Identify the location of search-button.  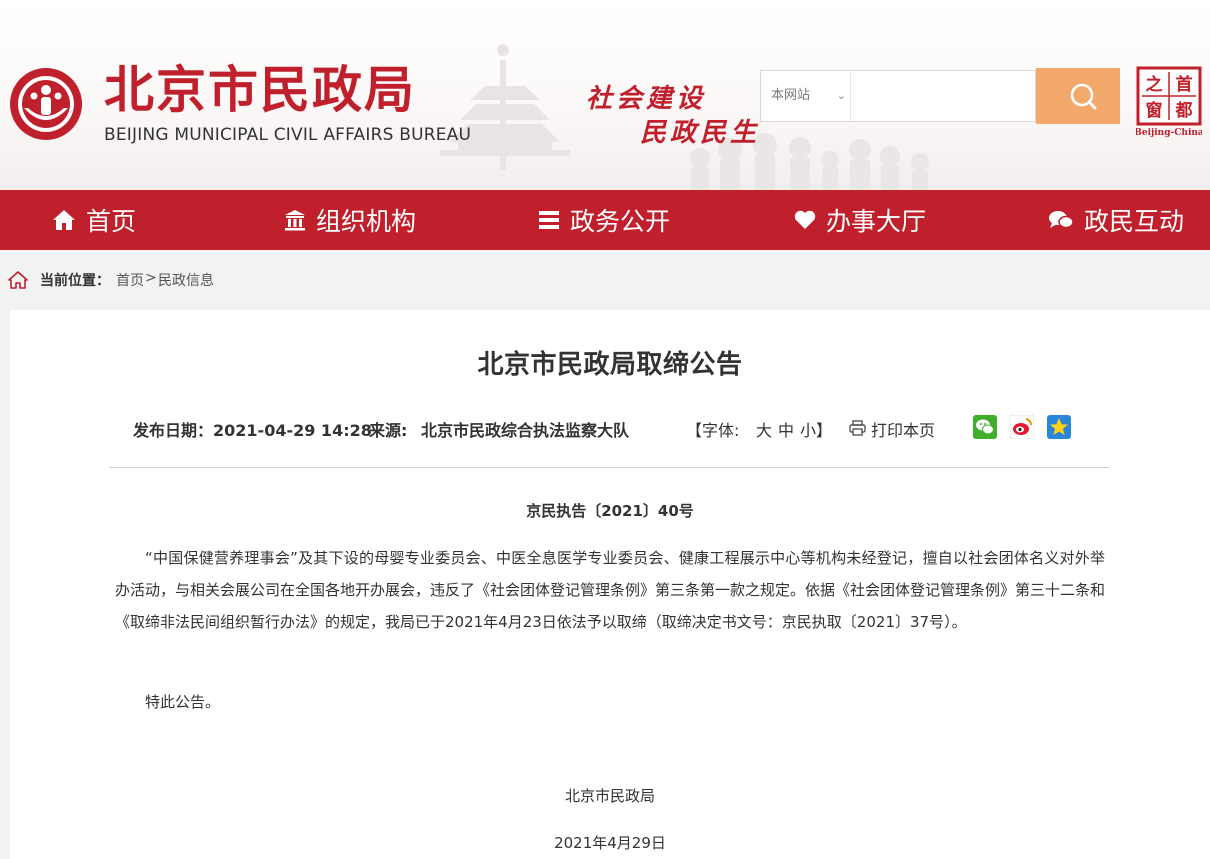
(1078, 96).